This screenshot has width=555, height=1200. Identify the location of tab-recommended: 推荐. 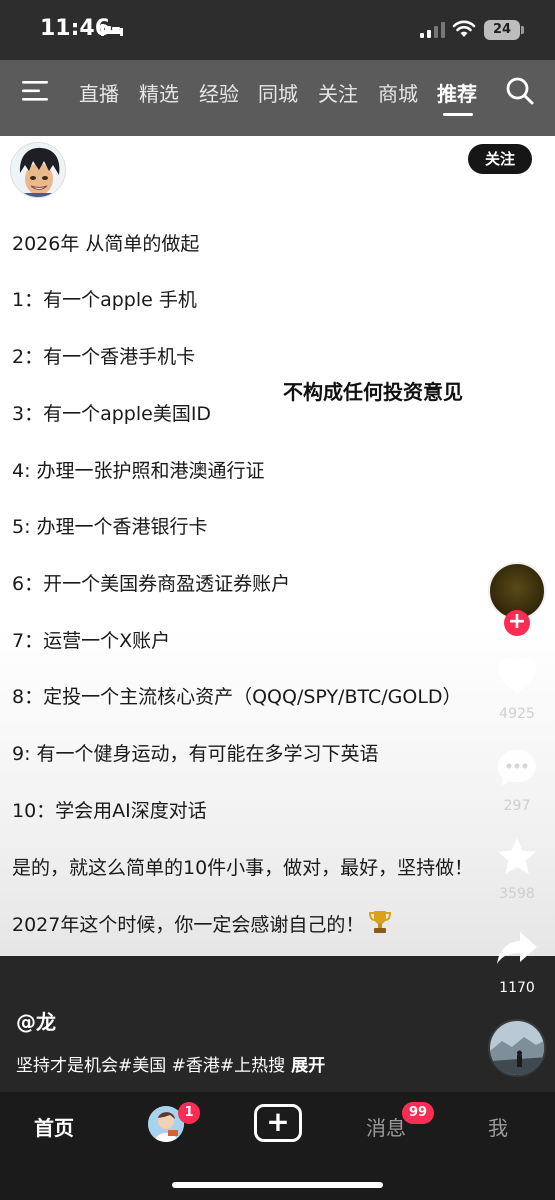
(457, 92).